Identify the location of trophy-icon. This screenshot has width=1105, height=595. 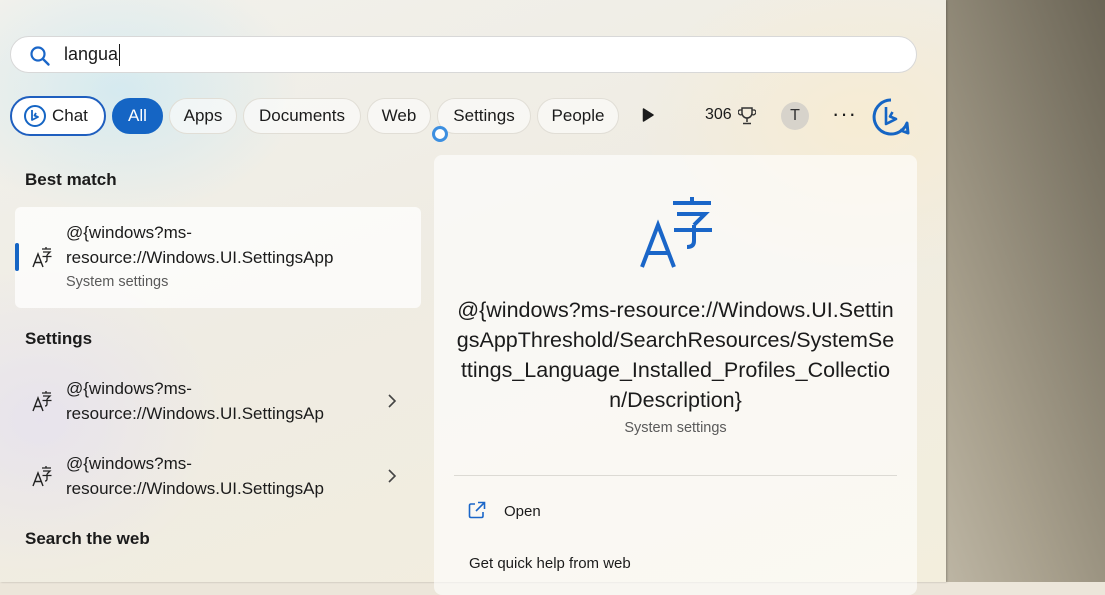
(747, 116).